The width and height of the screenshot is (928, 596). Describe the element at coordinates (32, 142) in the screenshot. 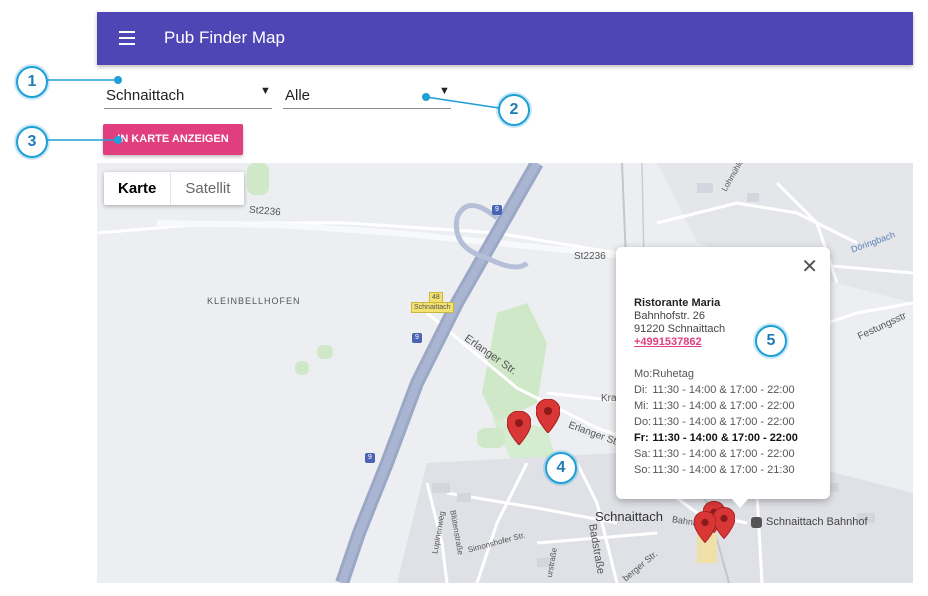

I see `callout-badge: 3` at that location.